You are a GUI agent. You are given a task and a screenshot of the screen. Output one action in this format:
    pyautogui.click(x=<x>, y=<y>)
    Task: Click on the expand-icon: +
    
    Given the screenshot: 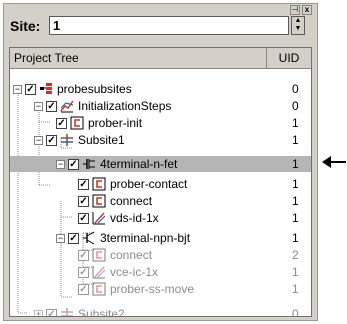 What is the action you would take?
    pyautogui.click(x=38, y=312)
    